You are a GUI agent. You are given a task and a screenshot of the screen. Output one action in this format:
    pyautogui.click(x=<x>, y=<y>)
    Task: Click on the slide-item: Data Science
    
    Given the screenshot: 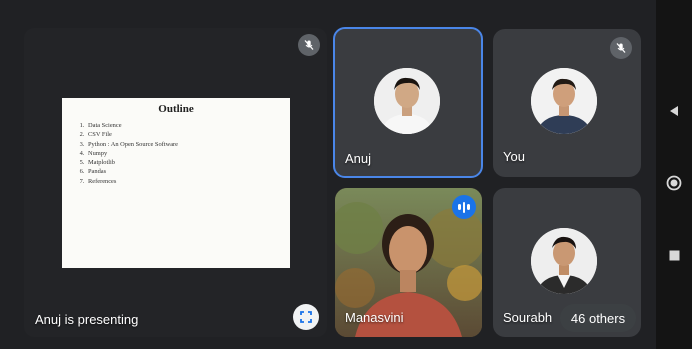 What is the action you would take?
    pyautogui.click(x=188, y=125)
    